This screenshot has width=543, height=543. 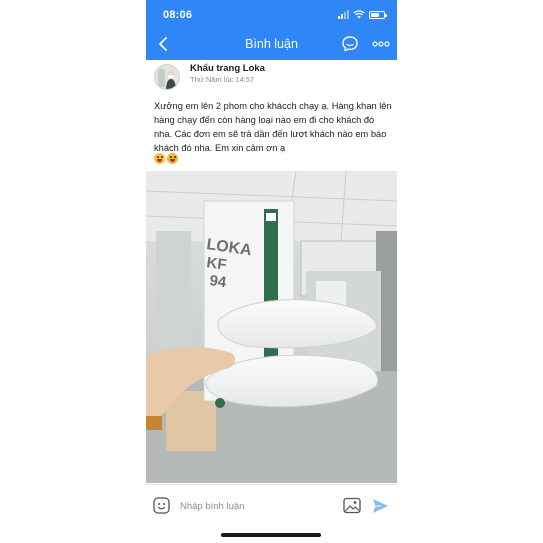 What do you see at coordinates (216, 264) in the screenshot?
I see `svg-text: KF` at bounding box center [216, 264].